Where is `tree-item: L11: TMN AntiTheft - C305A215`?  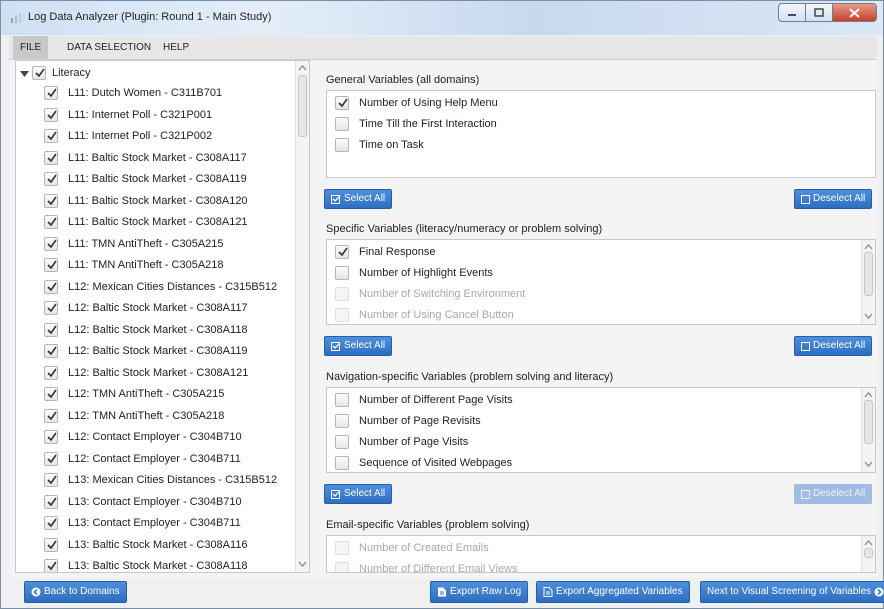 tree-item: L11: TMN AntiTheft - C305A215 is located at coordinates (134, 244).